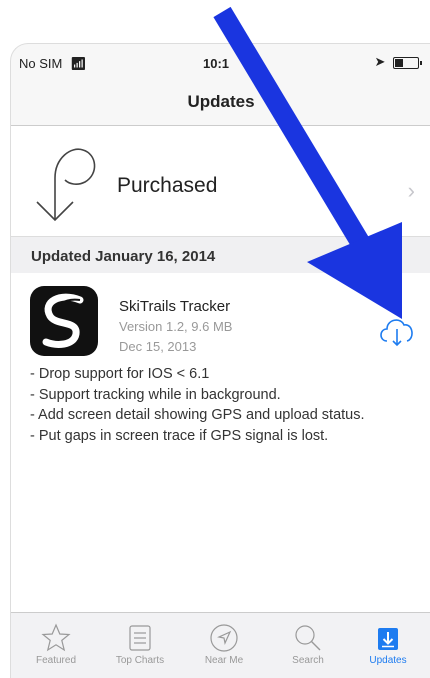 Image resolution: width=430 pixels, height=678 pixels. What do you see at coordinates (56, 660) in the screenshot?
I see `tab-label: Featured` at bounding box center [56, 660].